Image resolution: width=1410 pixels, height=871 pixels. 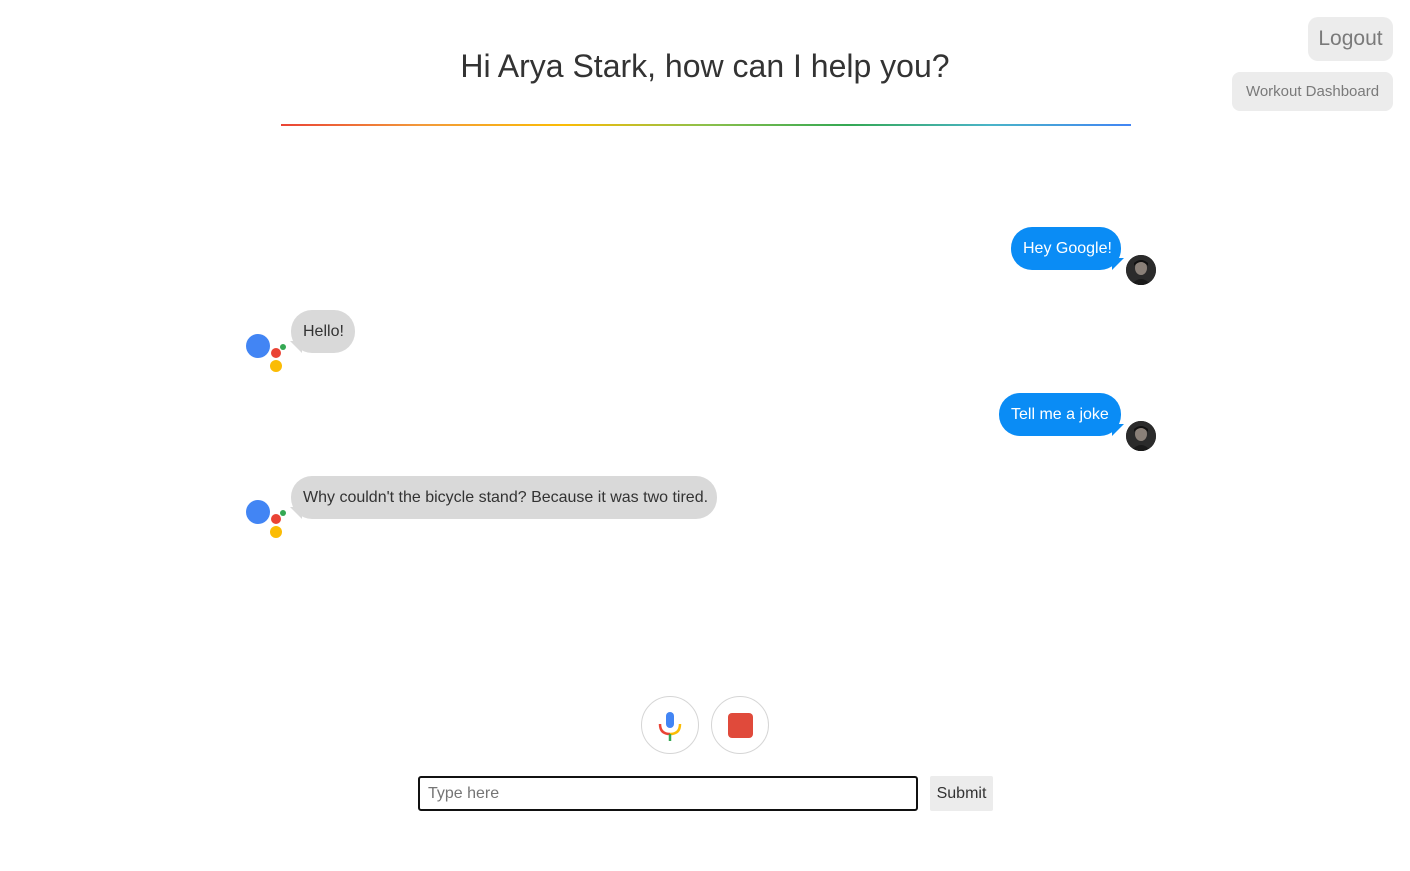 I want to click on stop-button, so click(x=740, y=725).